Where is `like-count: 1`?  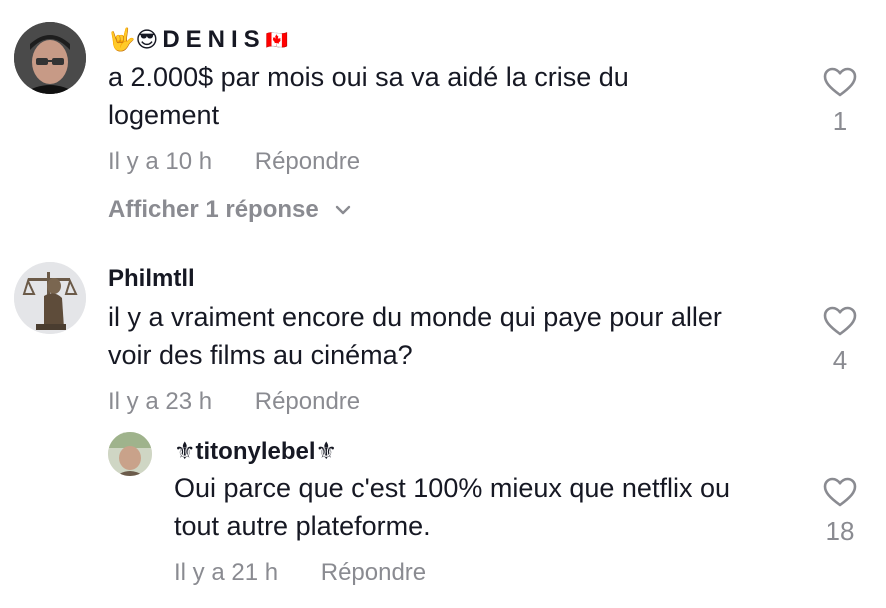 like-count: 1 is located at coordinates (840, 121).